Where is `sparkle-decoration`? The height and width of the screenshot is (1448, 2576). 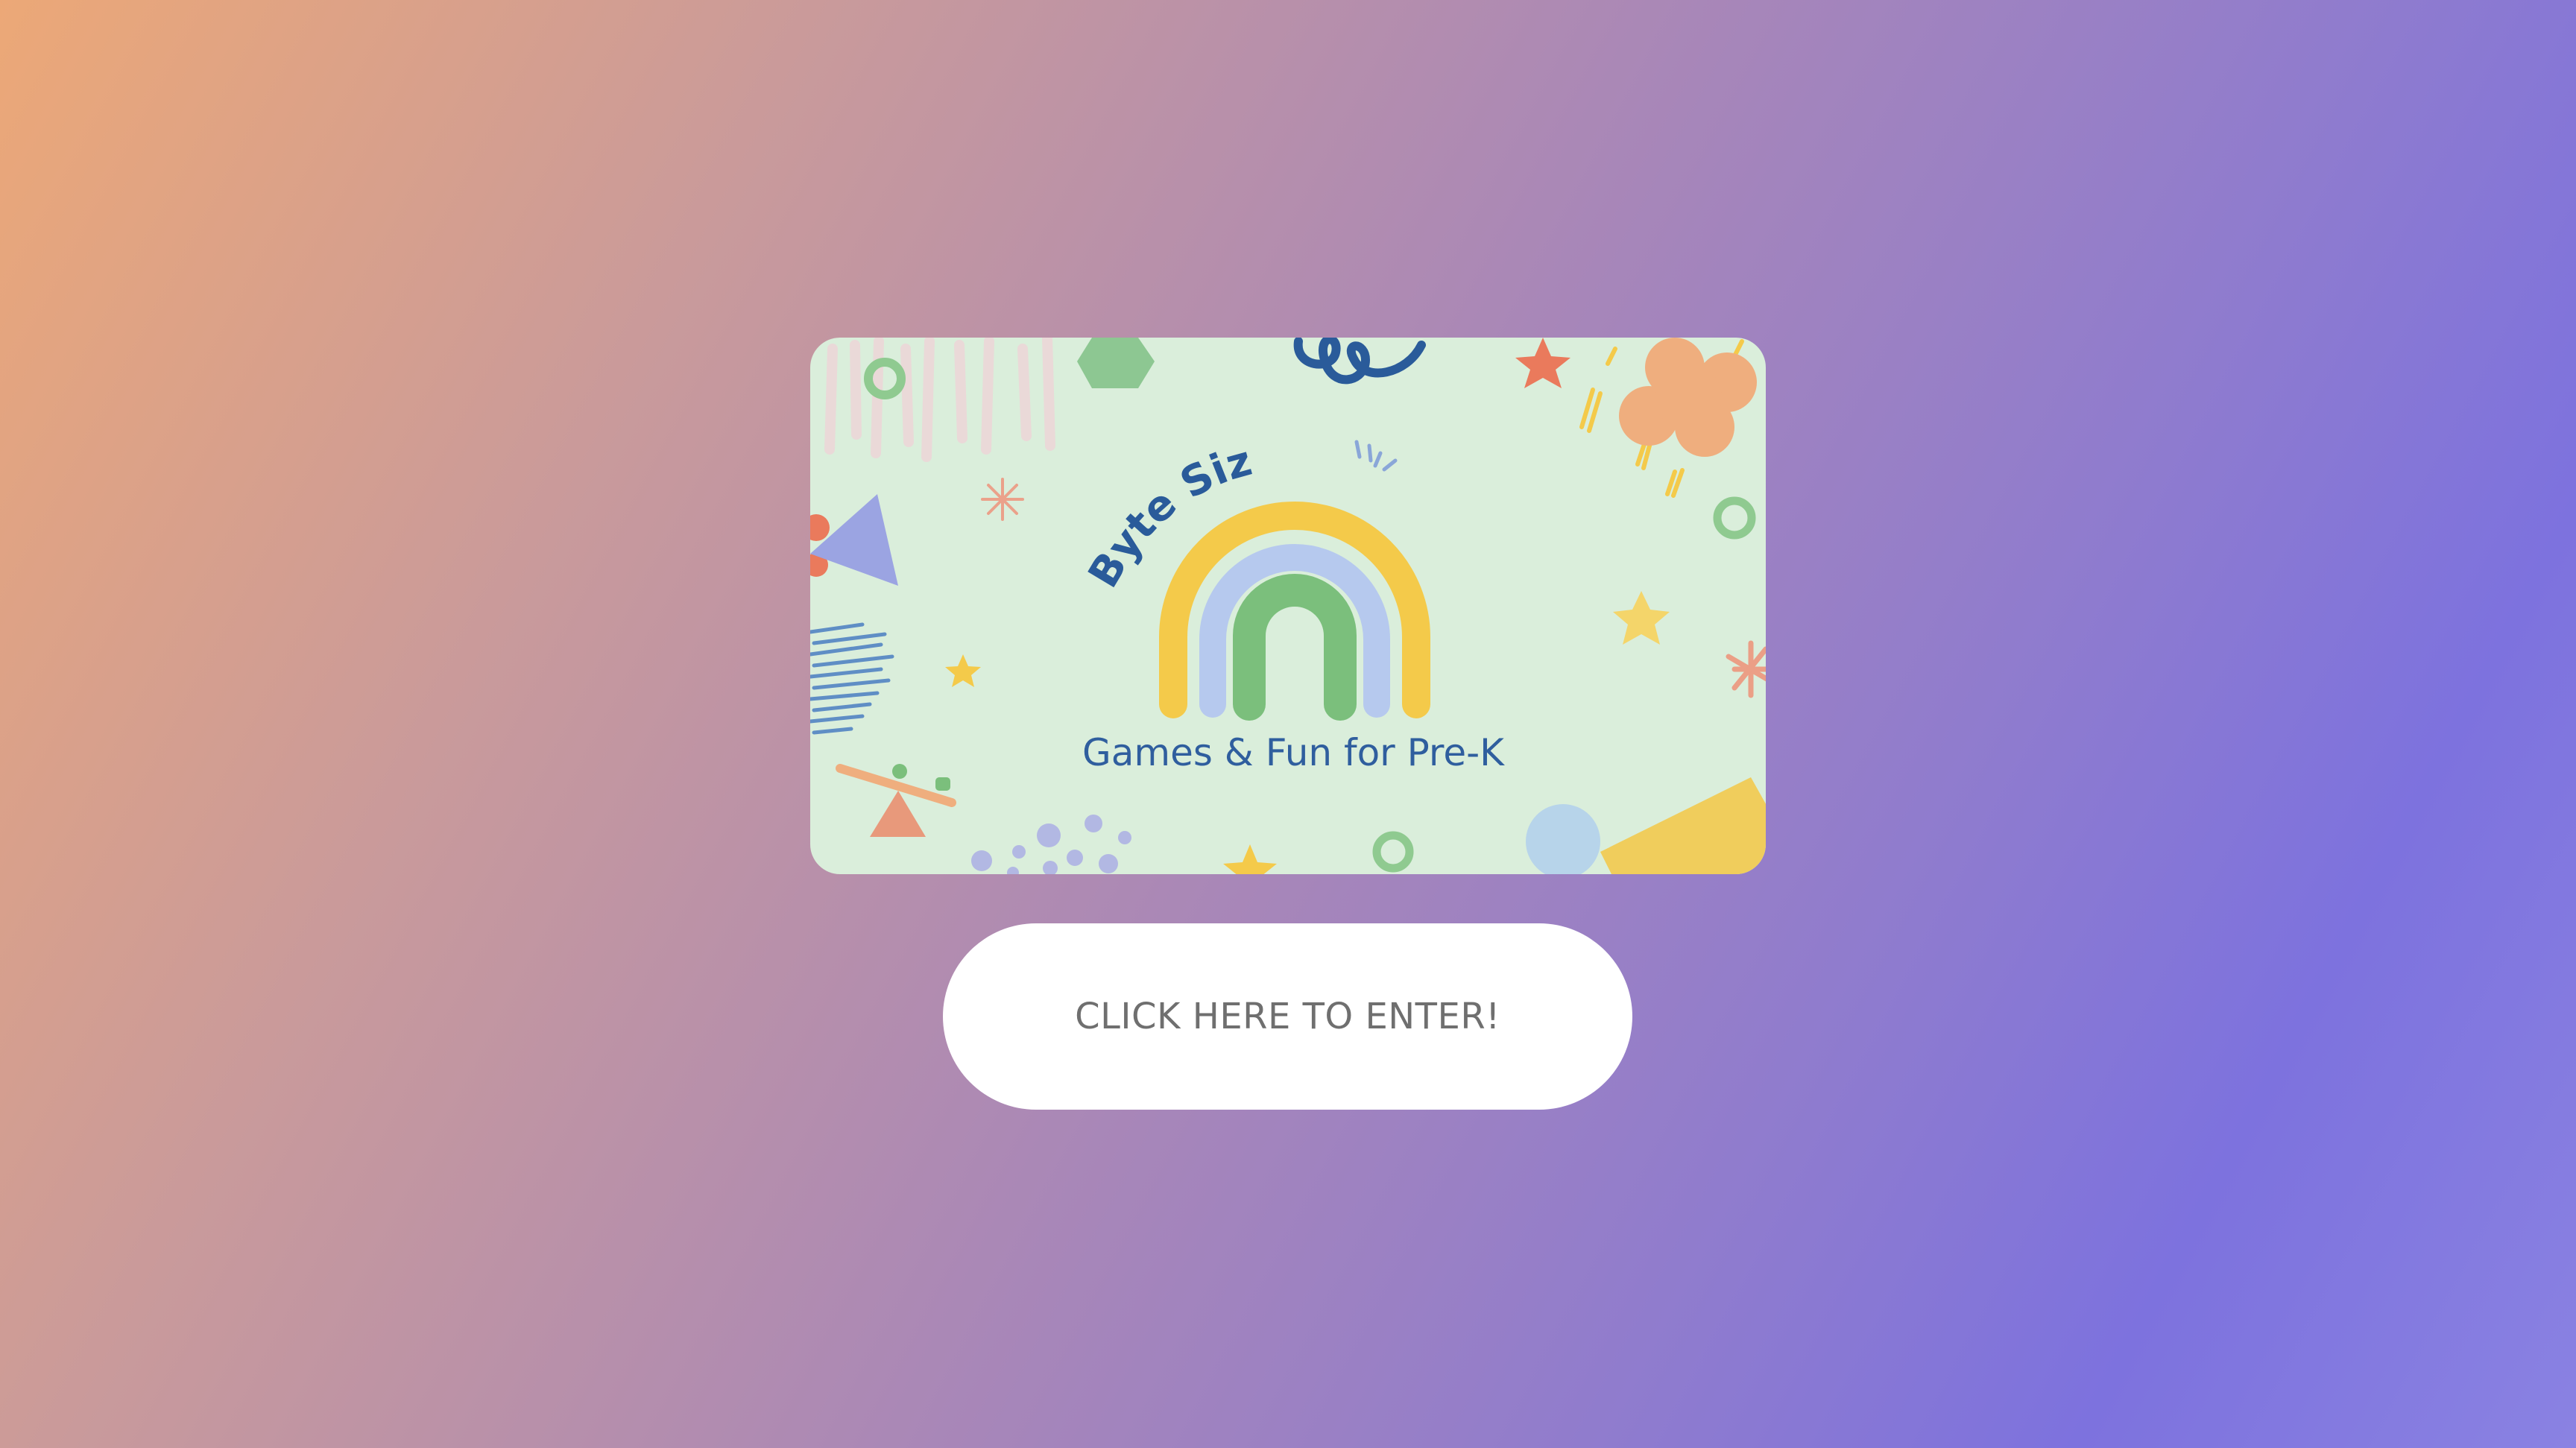 sparkle-decoration is located at coordinates (1376, 456).